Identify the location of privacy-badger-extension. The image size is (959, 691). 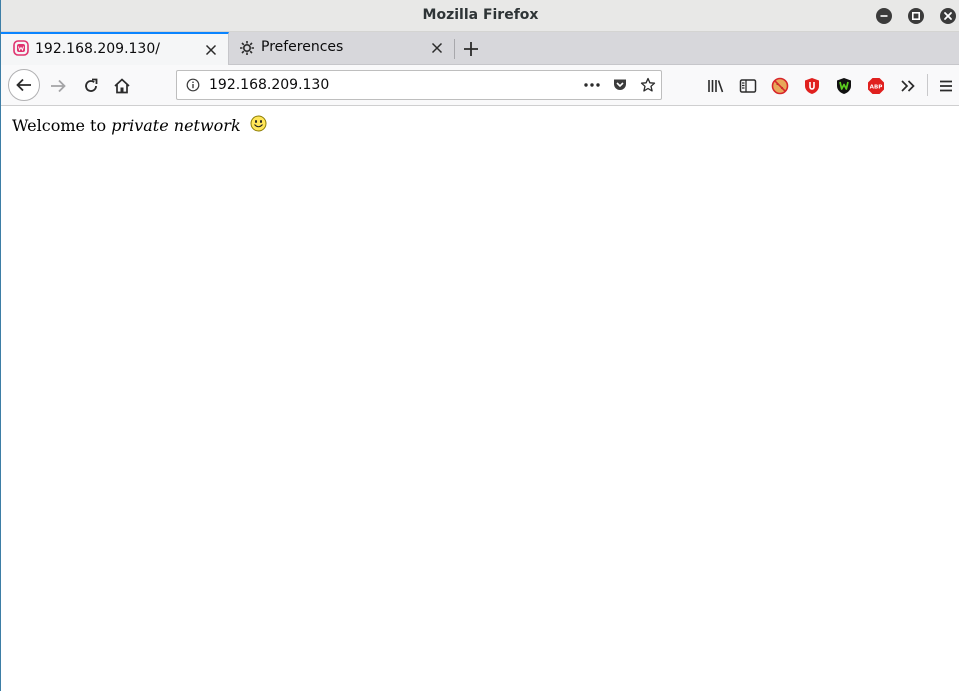
(844, 86).